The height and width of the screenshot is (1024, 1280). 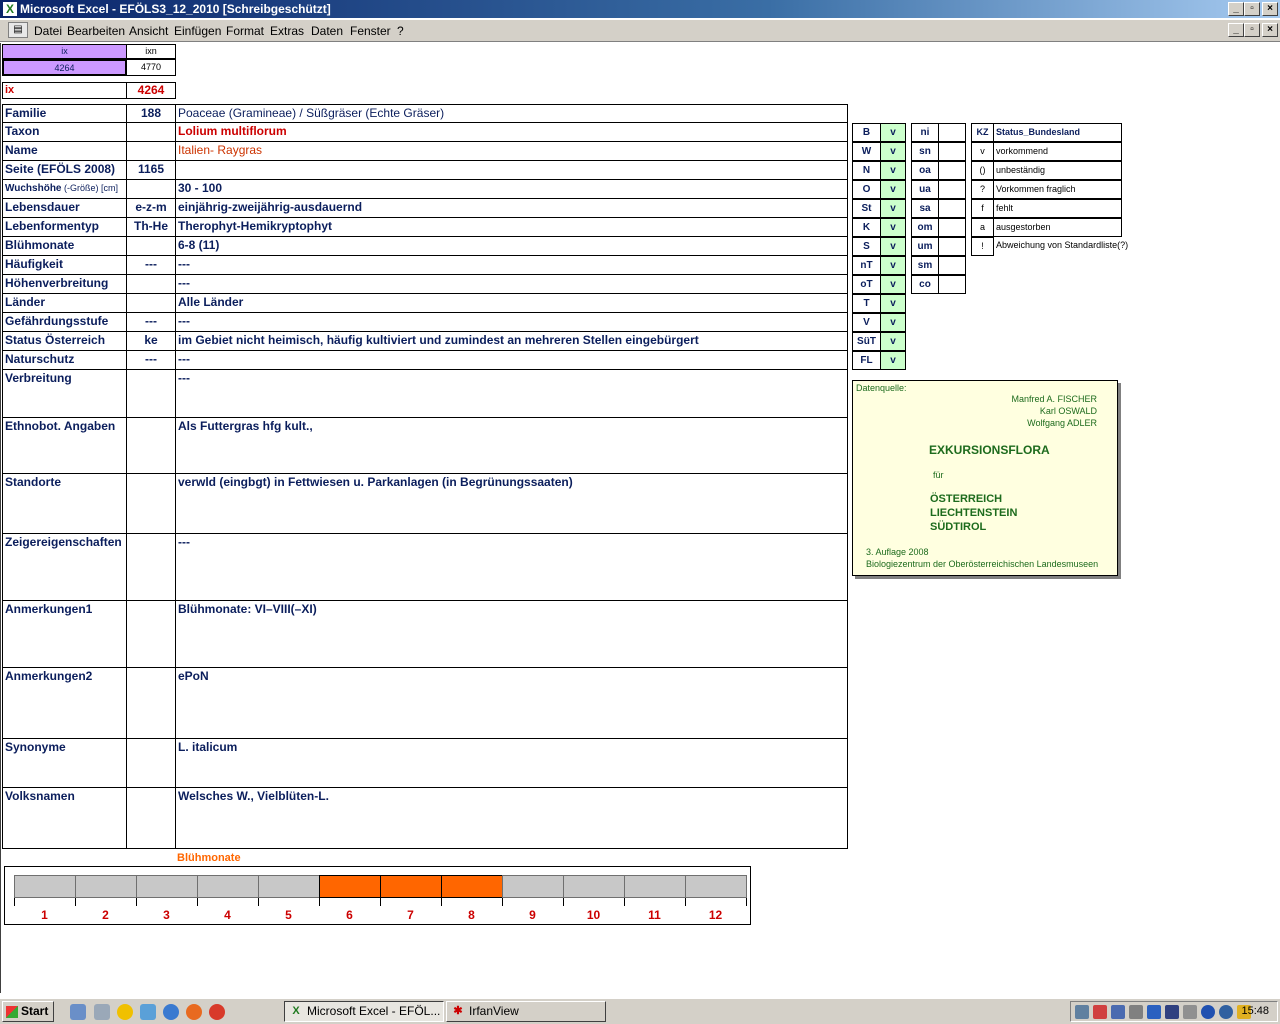 What do you see at coordinates (171, 1012) in the screenshot?
I see `internet-explorer-icon` at bounding box center [171, 1012].